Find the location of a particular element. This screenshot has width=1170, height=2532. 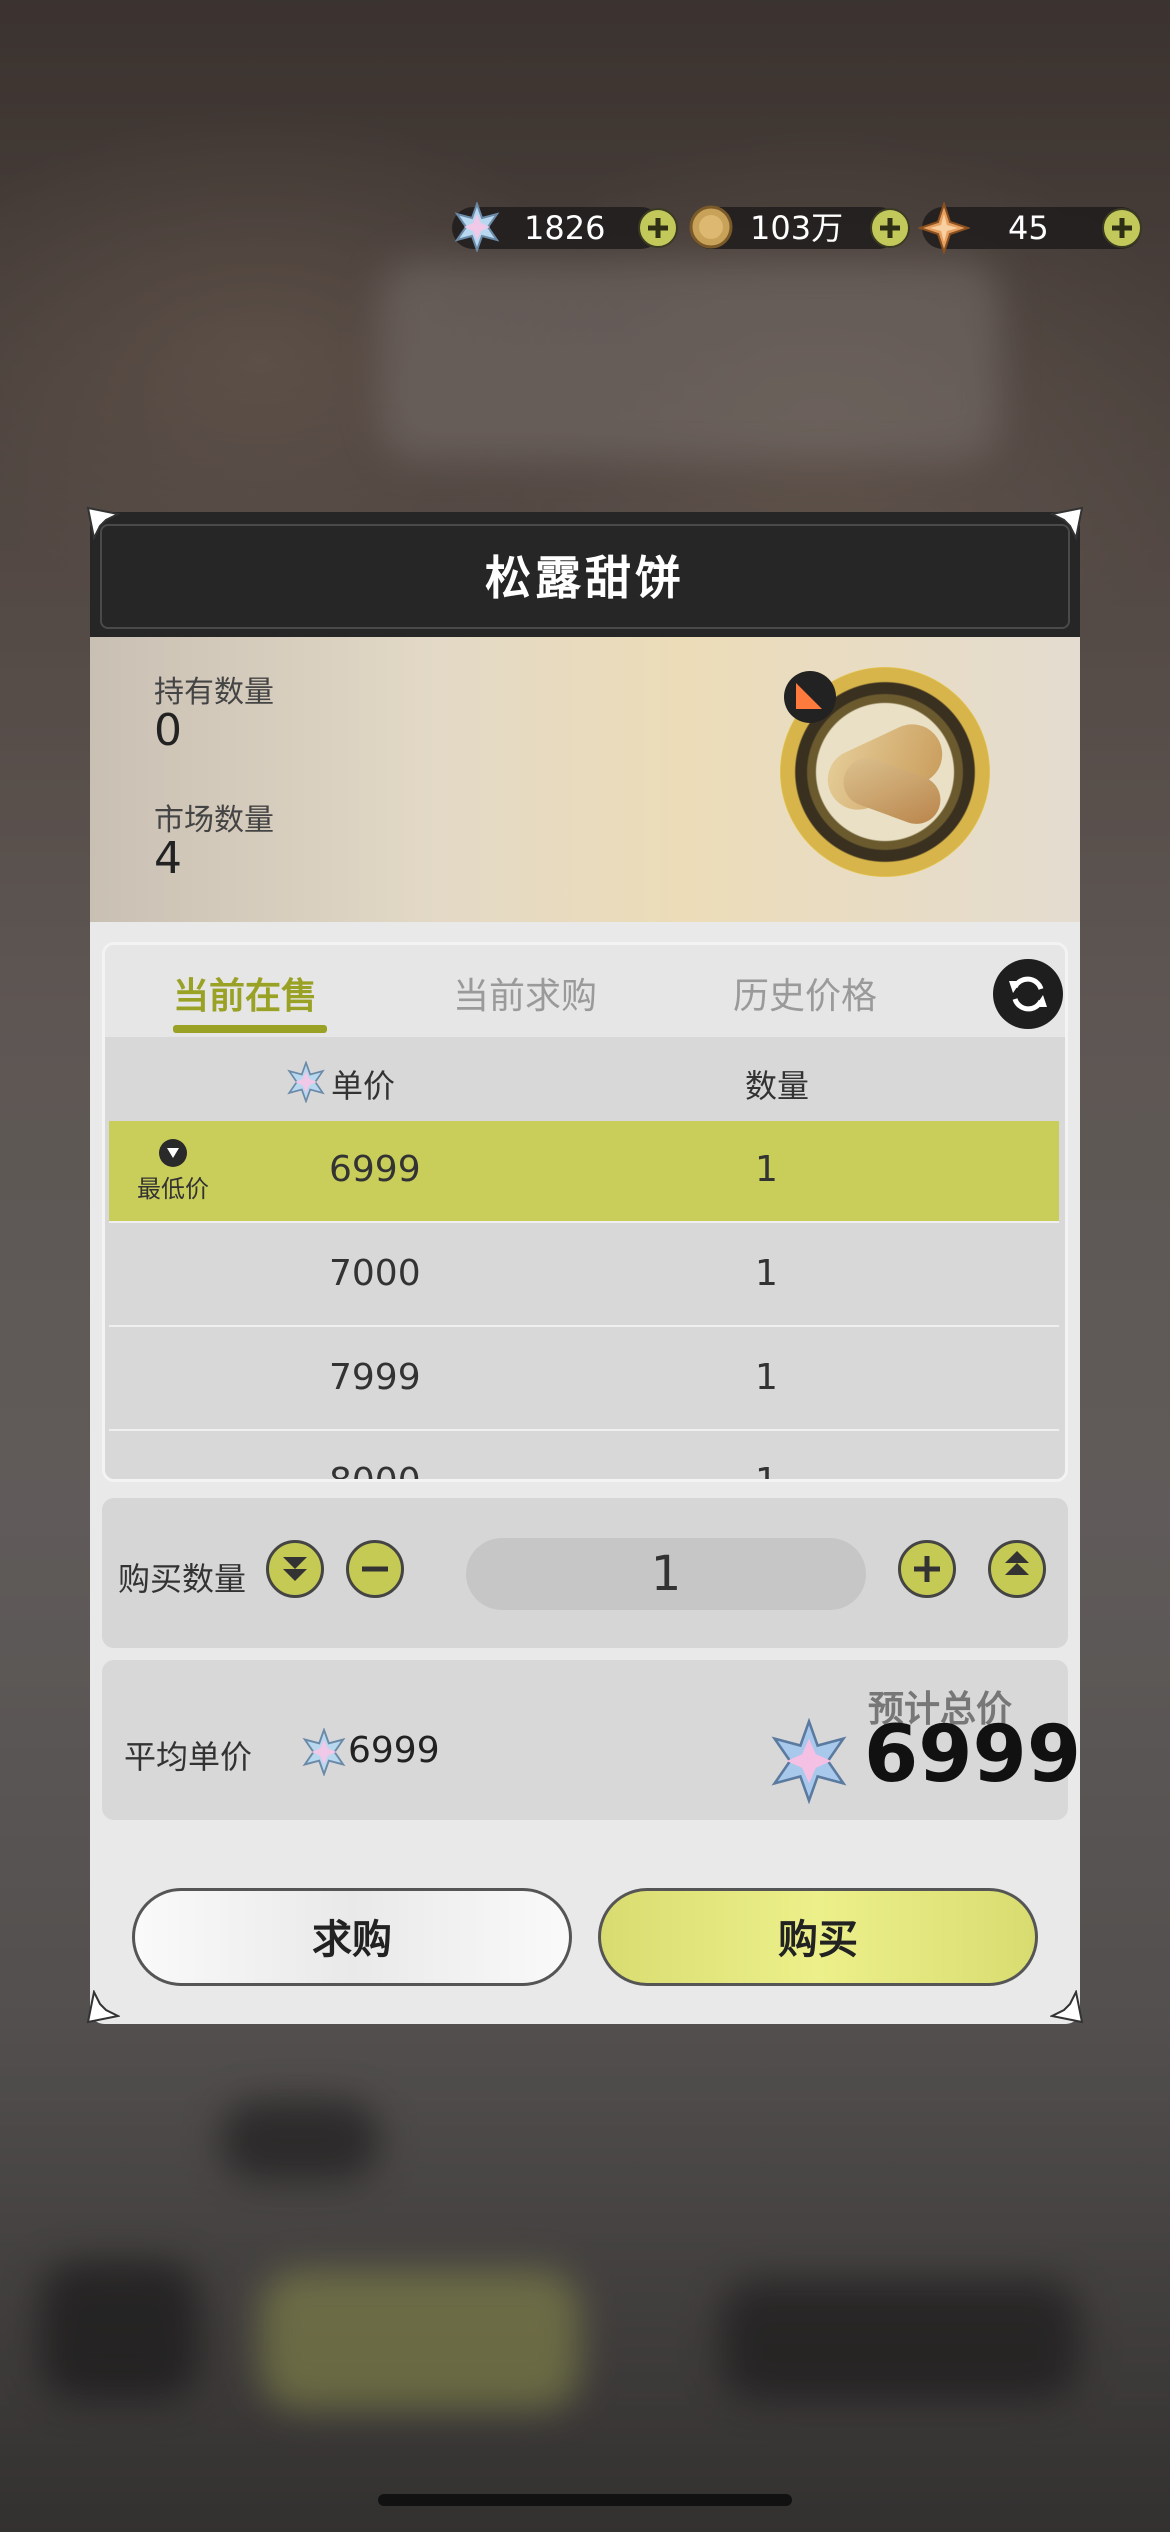

table-row: 最低价 6999 1 is located at coordinates (584, 1172).